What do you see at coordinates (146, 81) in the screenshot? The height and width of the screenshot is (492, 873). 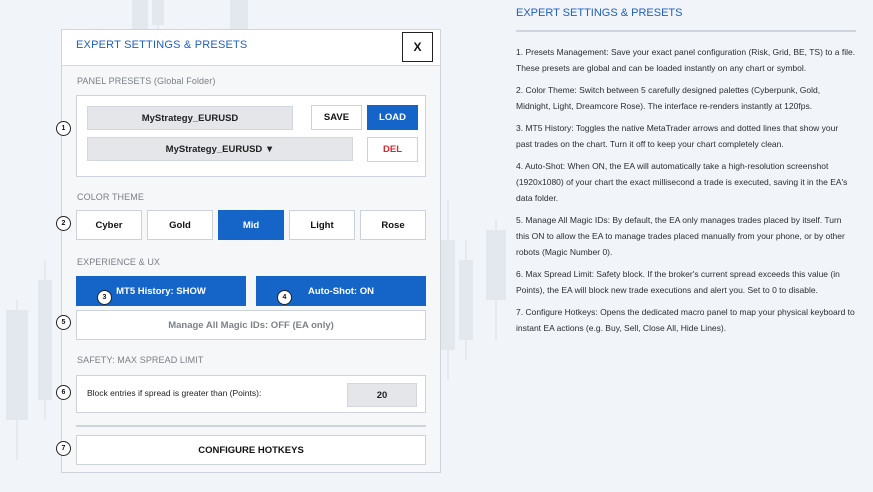 I see `presets-section-label: PANEL PRESETS (Global Folder)` at bounding box center [146, 81].